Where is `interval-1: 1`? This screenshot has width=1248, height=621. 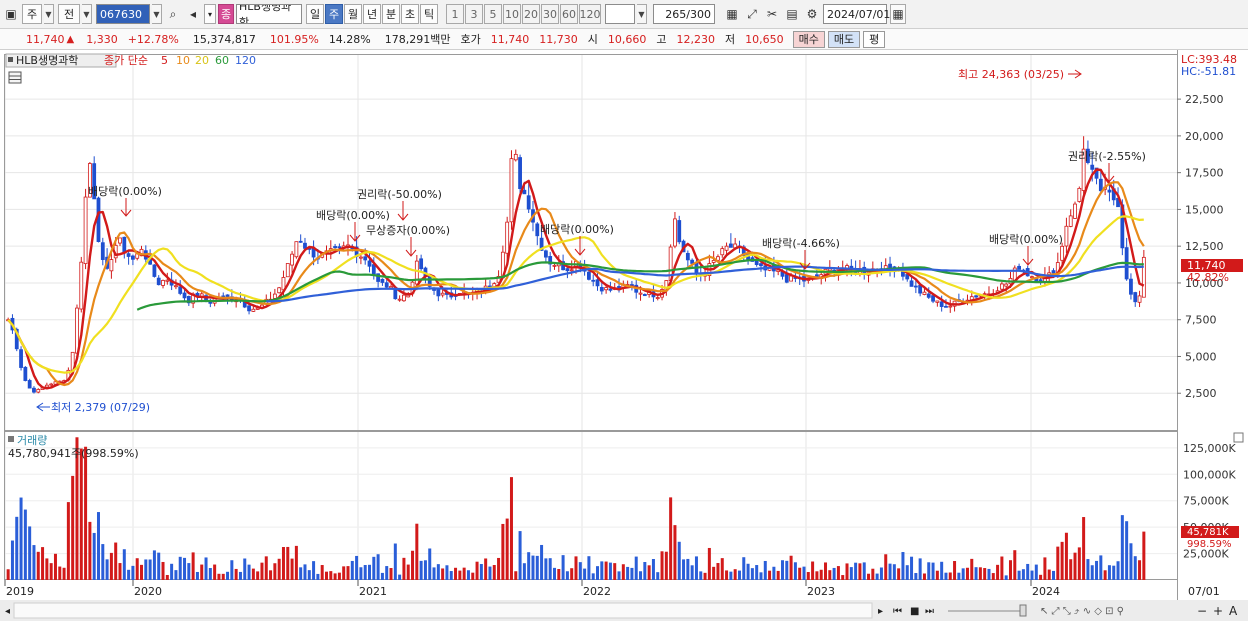
interval-1: 1 is located at coordinates (455, 14).